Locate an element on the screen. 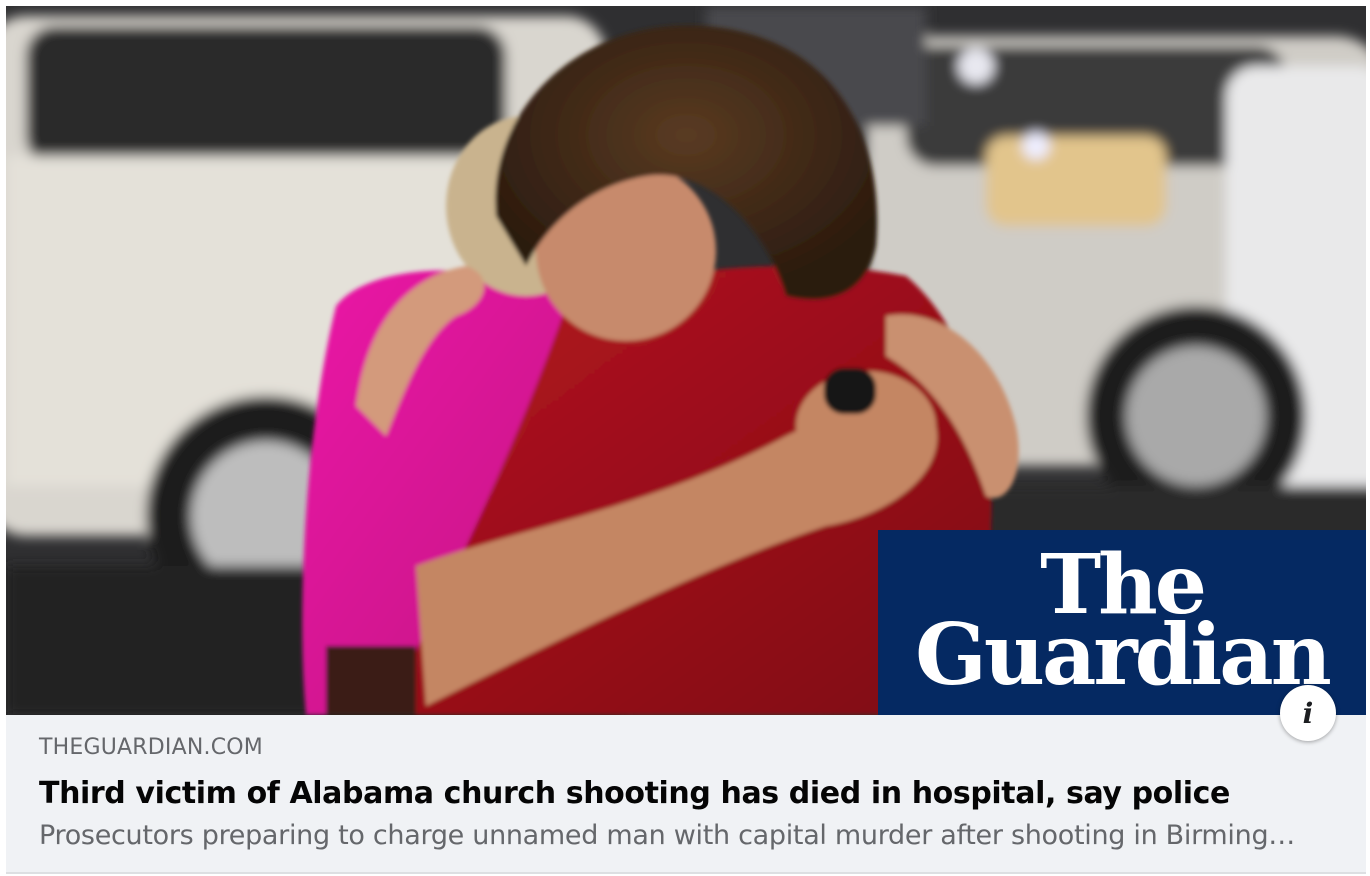 The image size is (1370, 876). info-icon: i is located at coordinates (1308, 713).